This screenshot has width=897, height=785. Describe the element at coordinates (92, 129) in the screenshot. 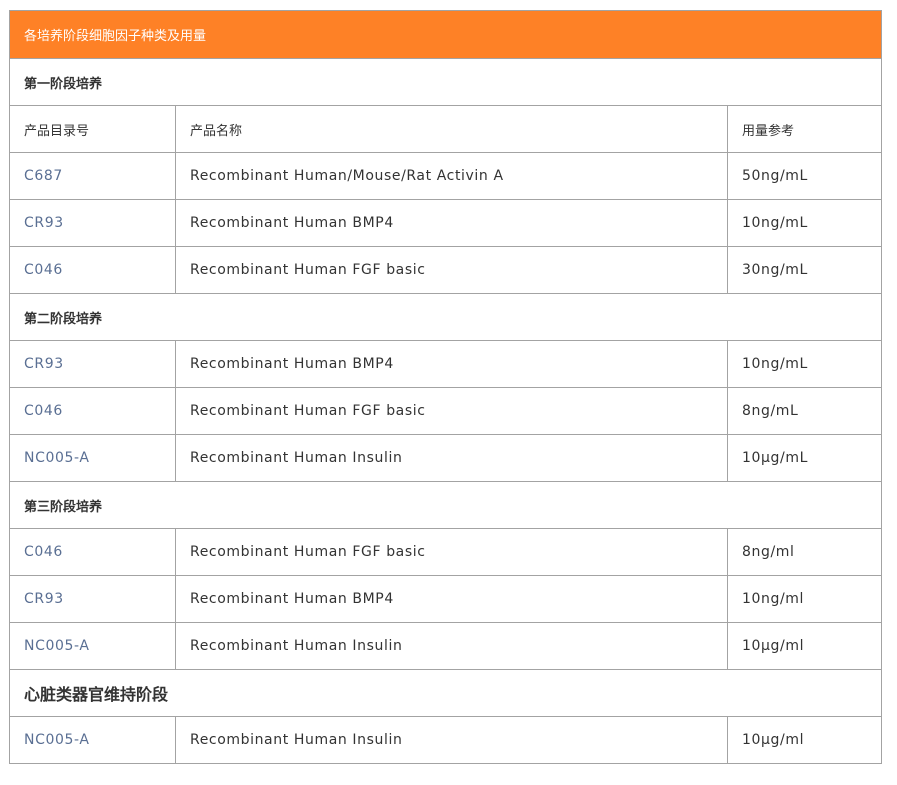

I see `column-header-catalog: 产品目录号` at that location.